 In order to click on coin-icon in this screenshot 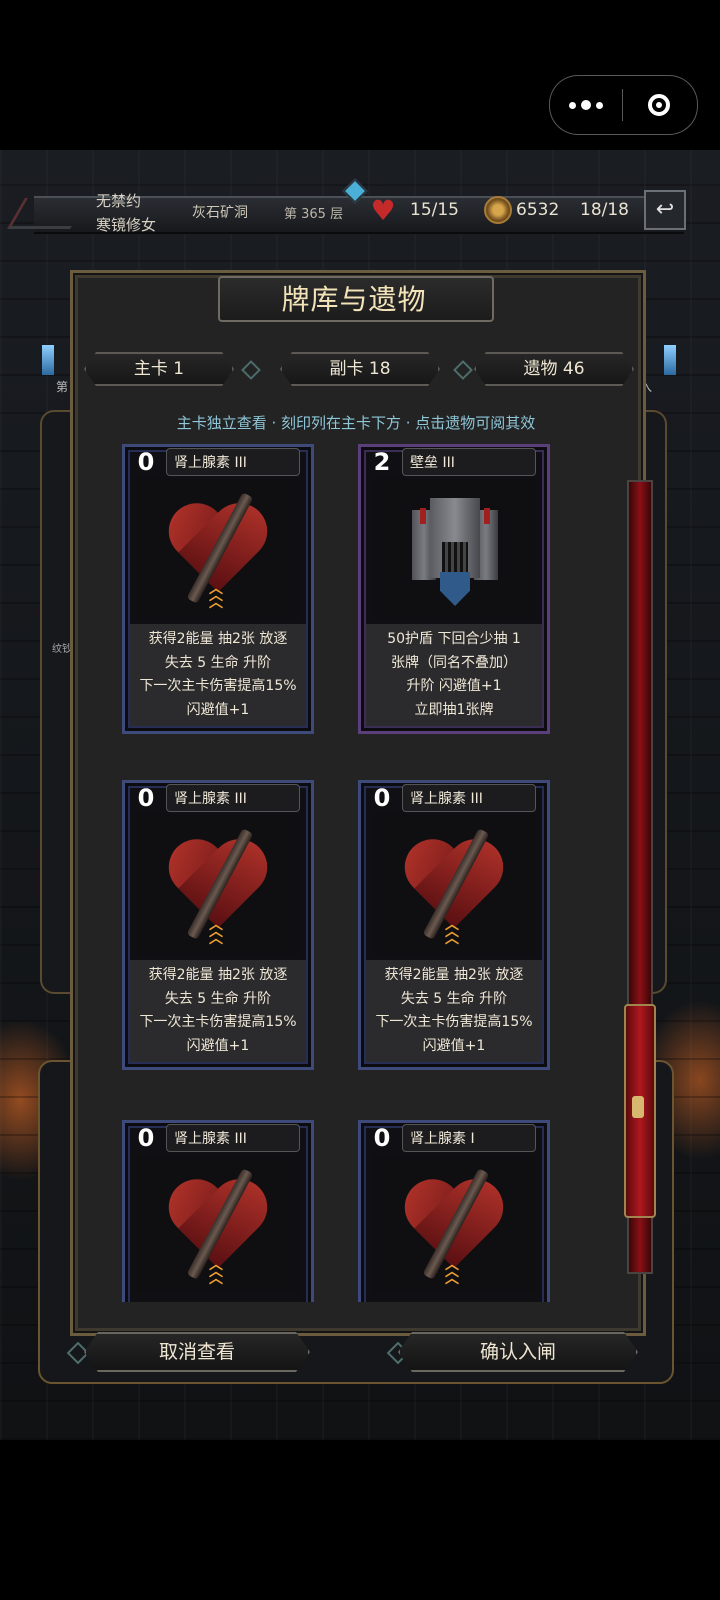, I will do `click(498, 210)`.